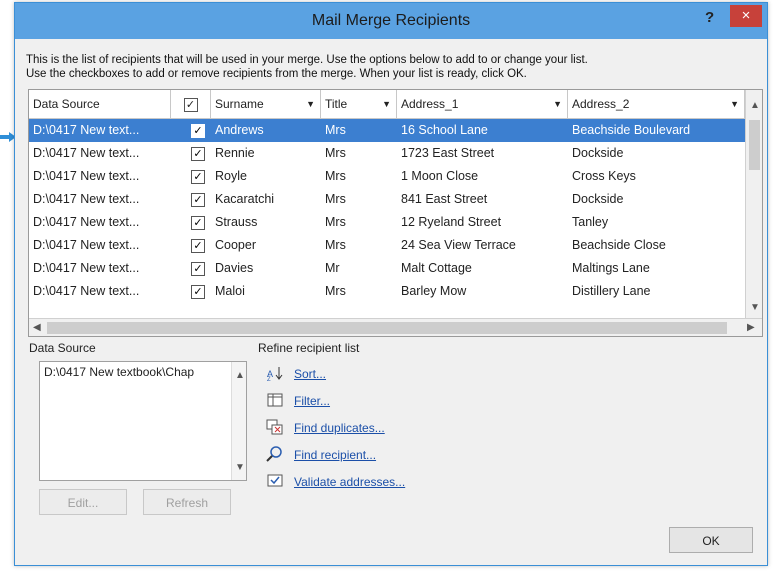 This screenshot has height=571, width=777. I want to click on cell-address-2: Beachside Boulevard, so click(631, 130).